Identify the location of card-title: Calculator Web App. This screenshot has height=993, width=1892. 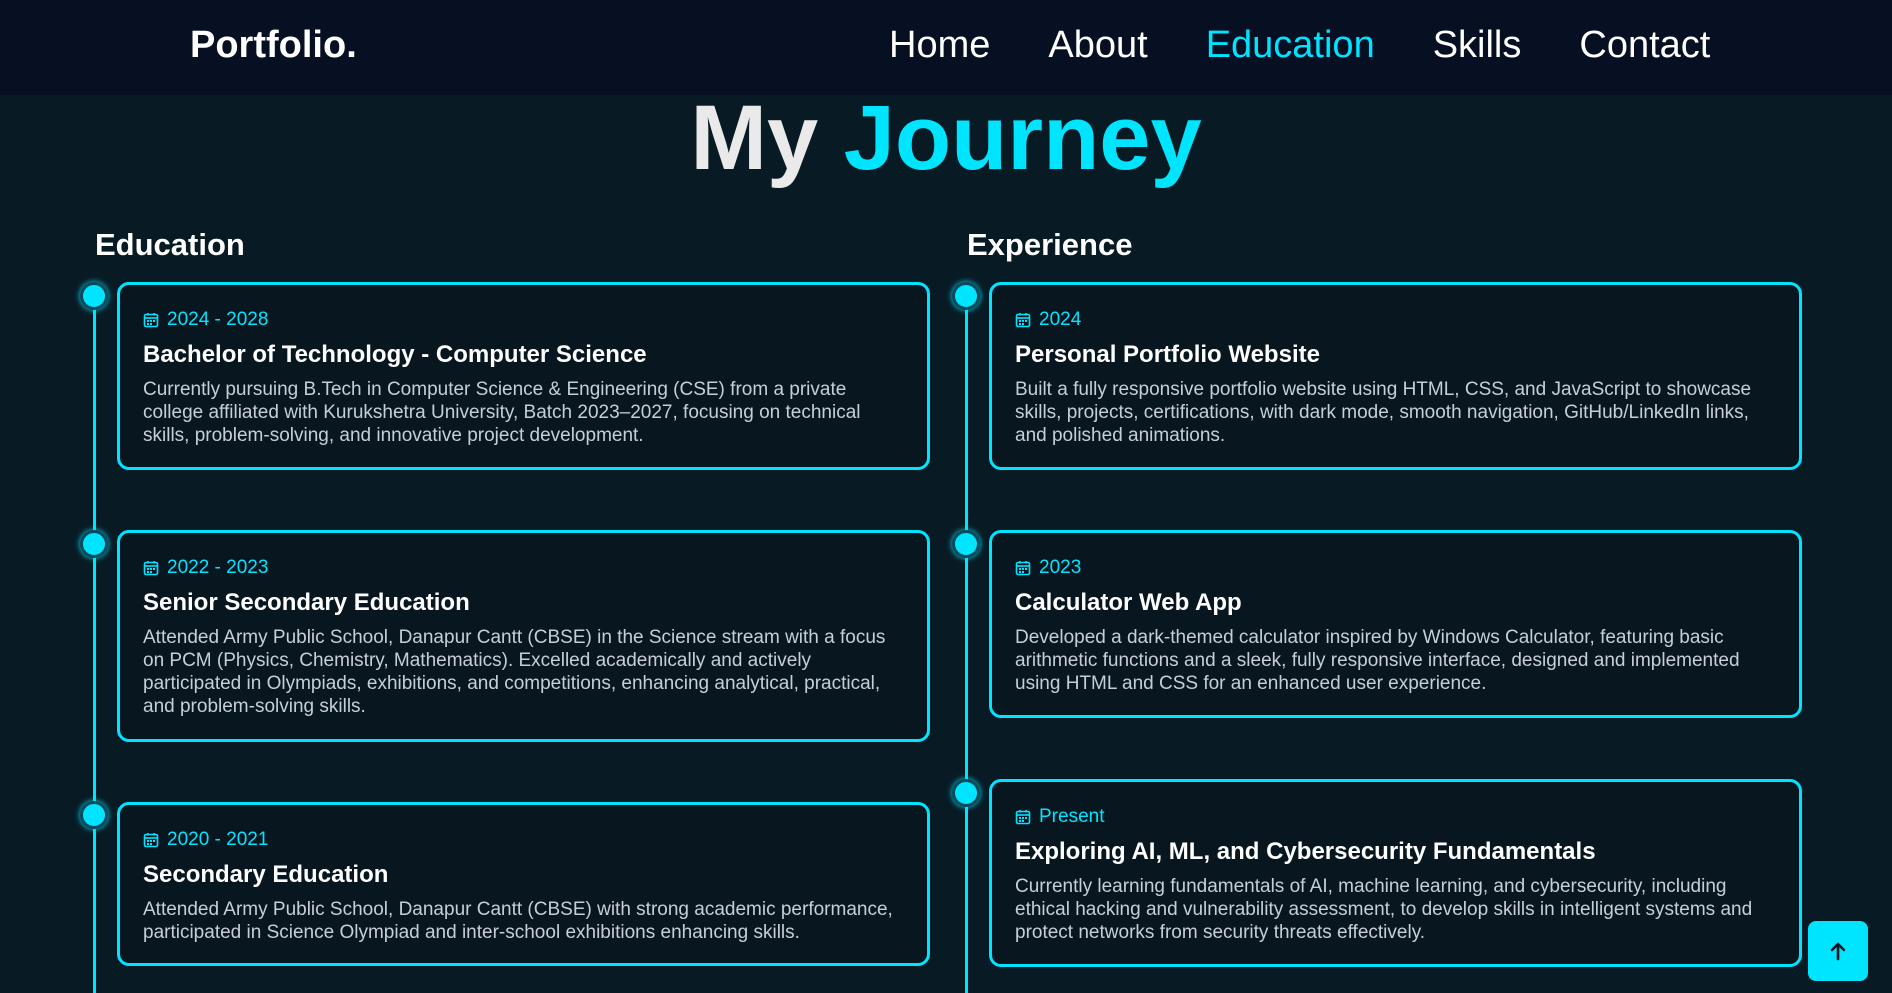
(1128, 602).